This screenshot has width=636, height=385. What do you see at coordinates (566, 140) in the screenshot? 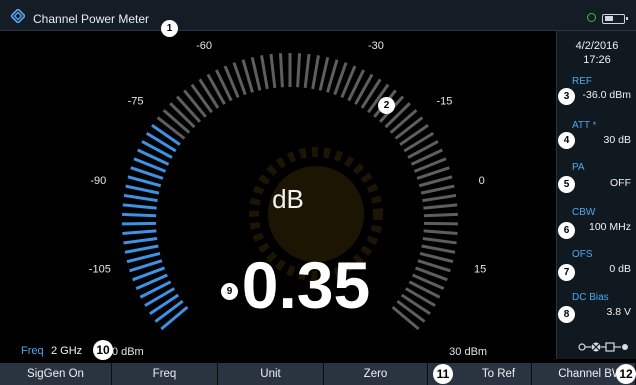
I see `callout-4: 4` at bounding box center [566, 140].